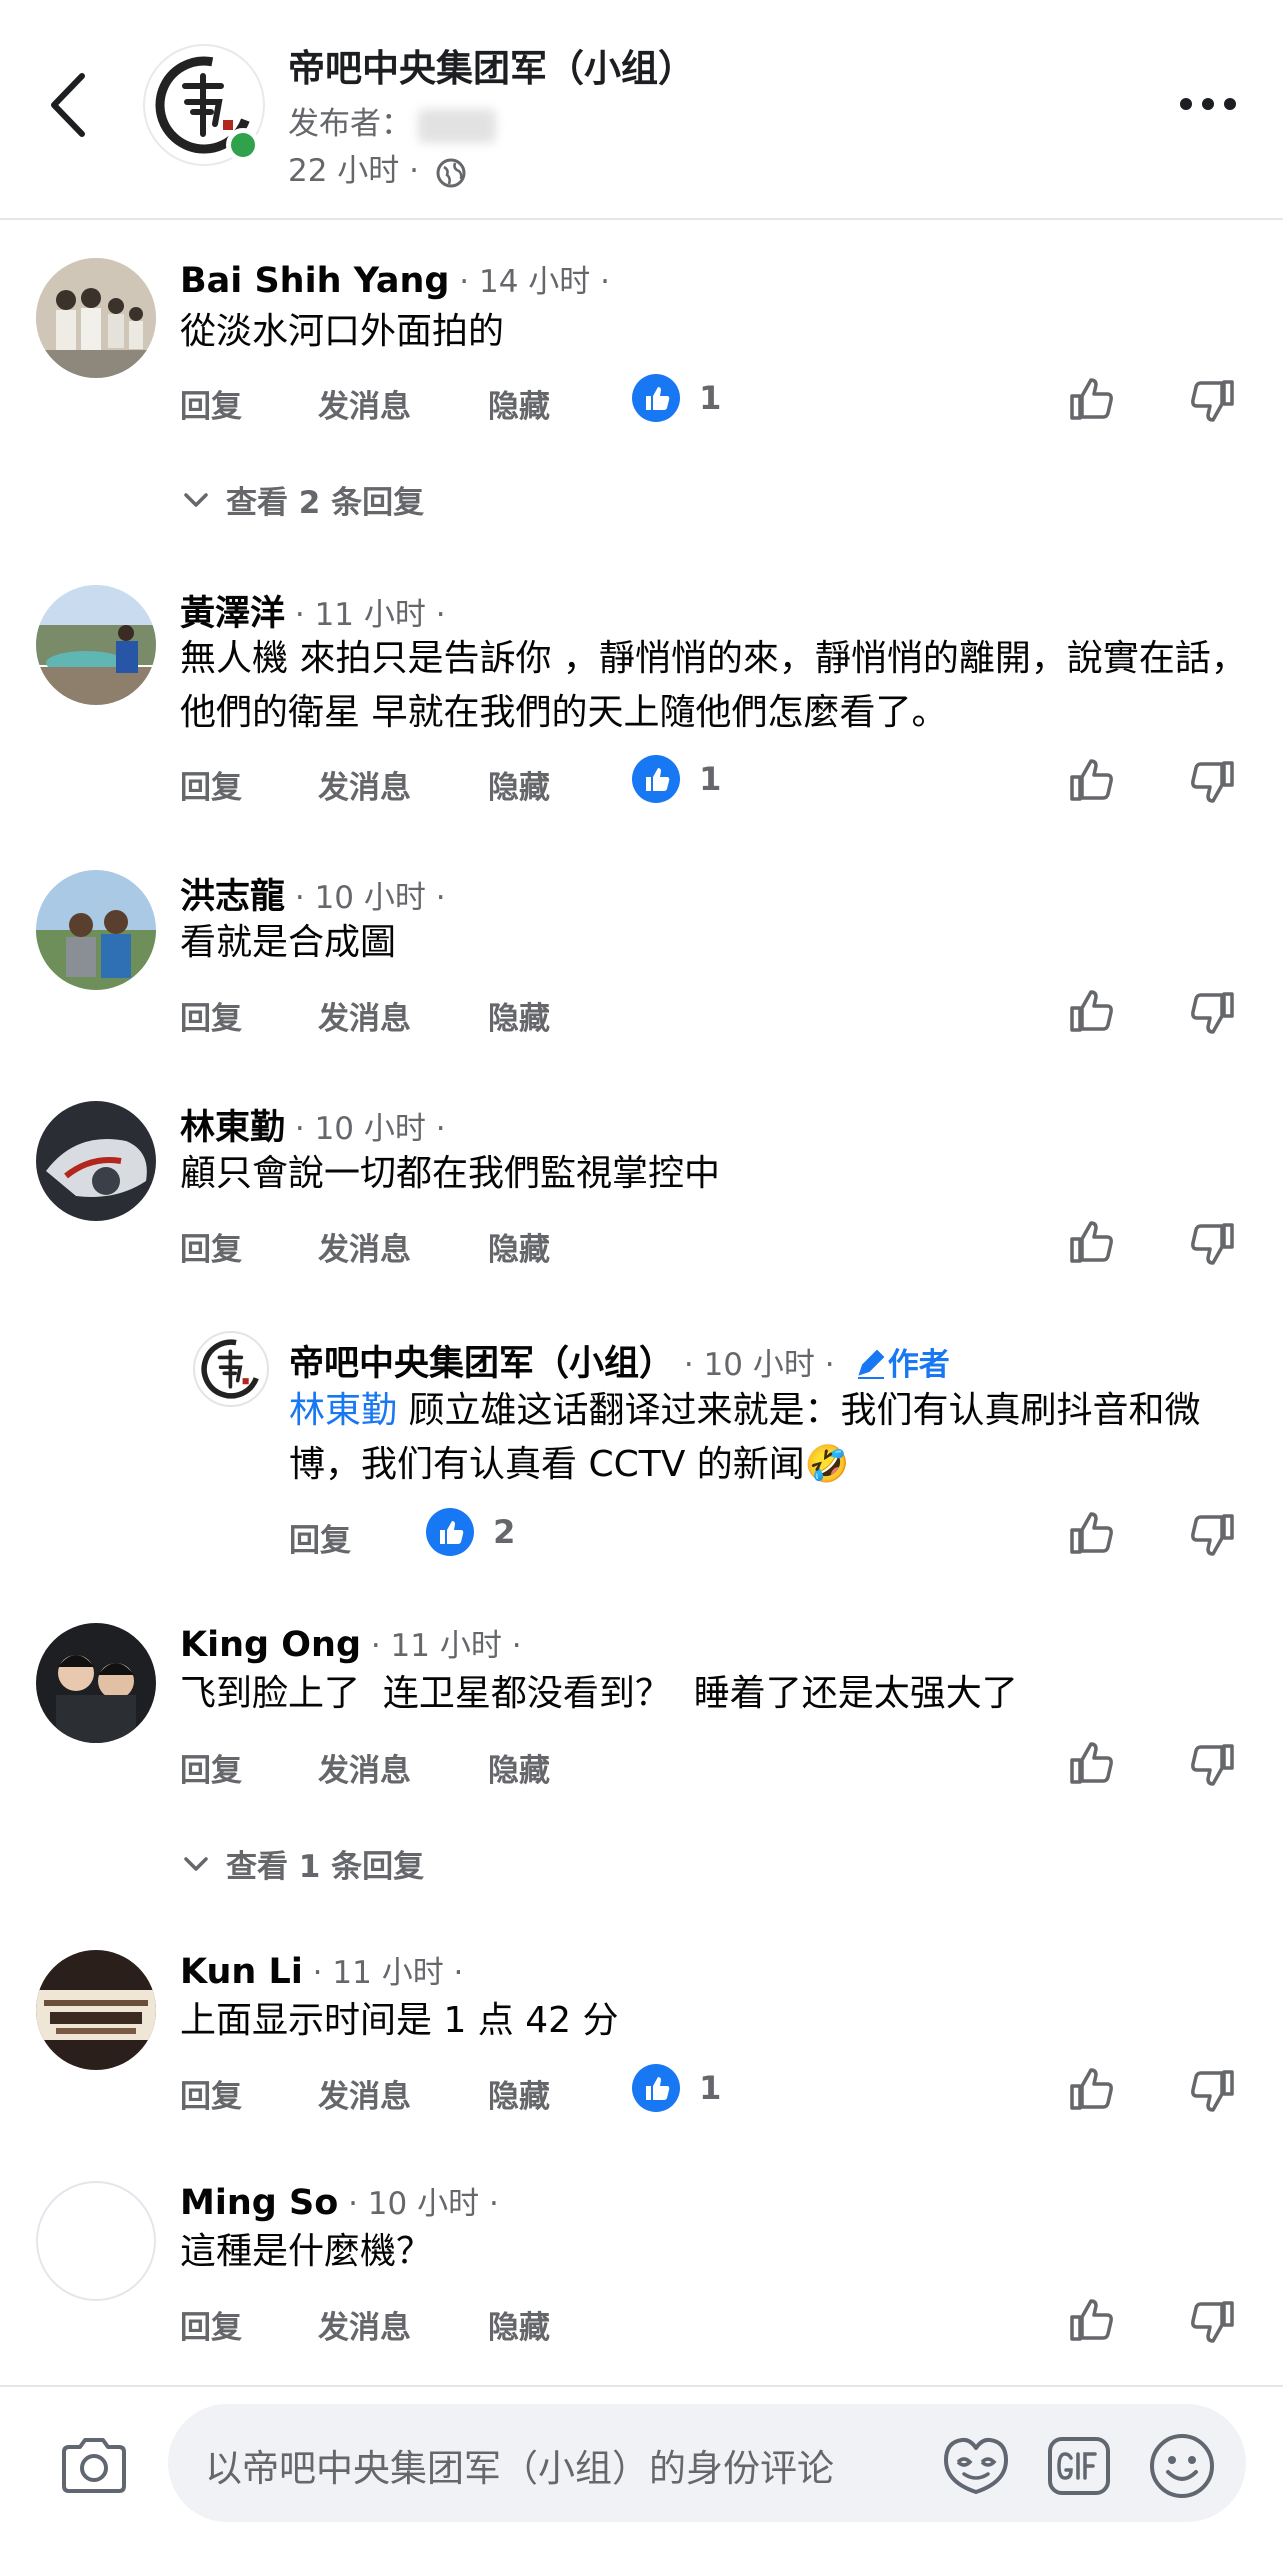 Image resolution: width=1283 pixels, height=2576 pixels. Describe the element at coordinates (94, 2466) in the screenshot. I see `camera-icon` at that location.